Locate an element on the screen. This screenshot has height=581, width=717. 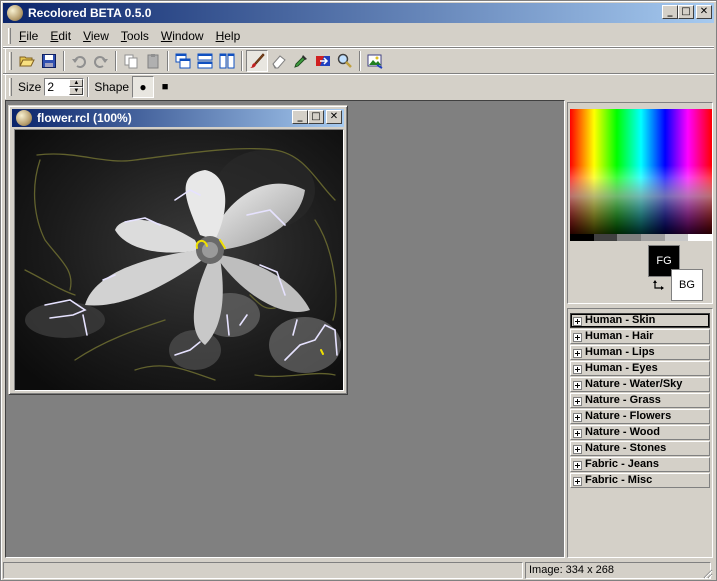
paintbrush-icon is located at coordinates (257, 60).